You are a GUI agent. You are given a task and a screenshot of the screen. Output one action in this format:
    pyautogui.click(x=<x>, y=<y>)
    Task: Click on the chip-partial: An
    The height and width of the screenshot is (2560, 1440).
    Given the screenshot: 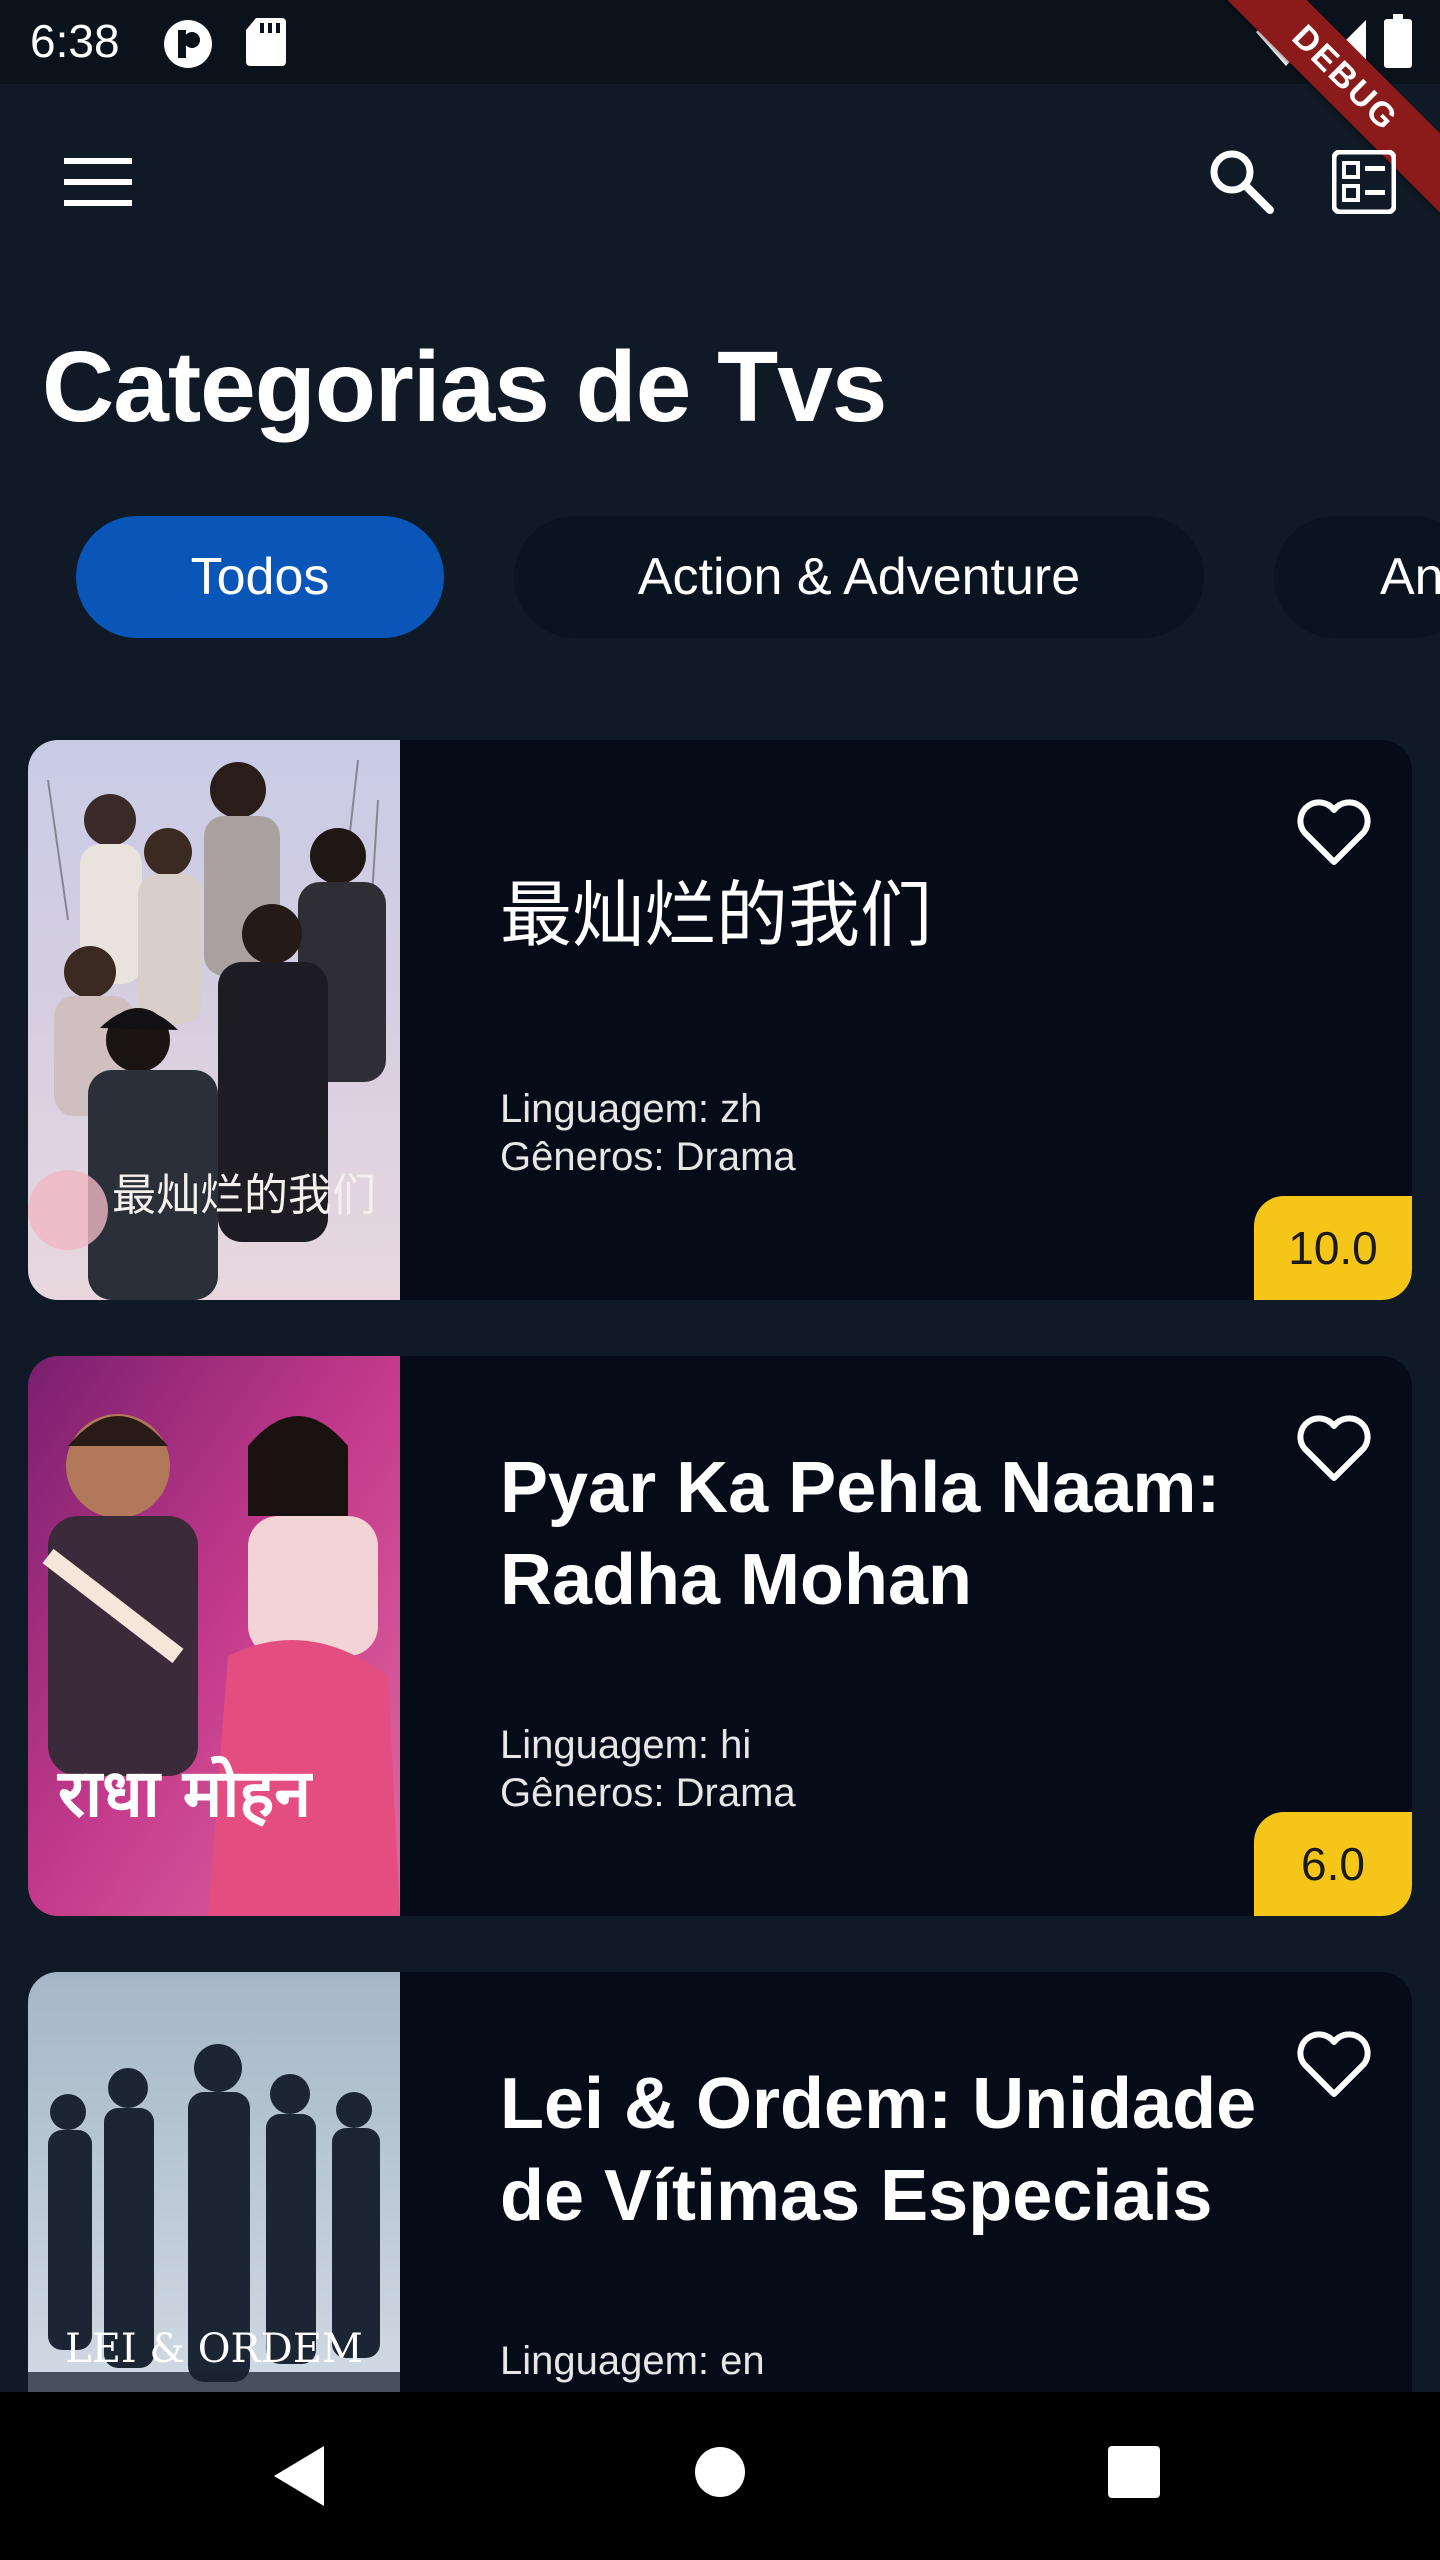 What is the action you would take?
    pyautogui.click(x=1357, y=577)
    